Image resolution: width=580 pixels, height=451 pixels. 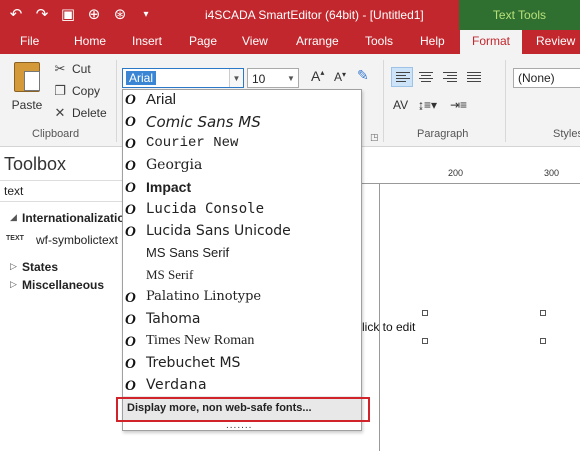 What do you see at coordinates (365, 75) in the screenshot?
I see `clear-formatting-icon: ✎` at bounding box center [365, 75].